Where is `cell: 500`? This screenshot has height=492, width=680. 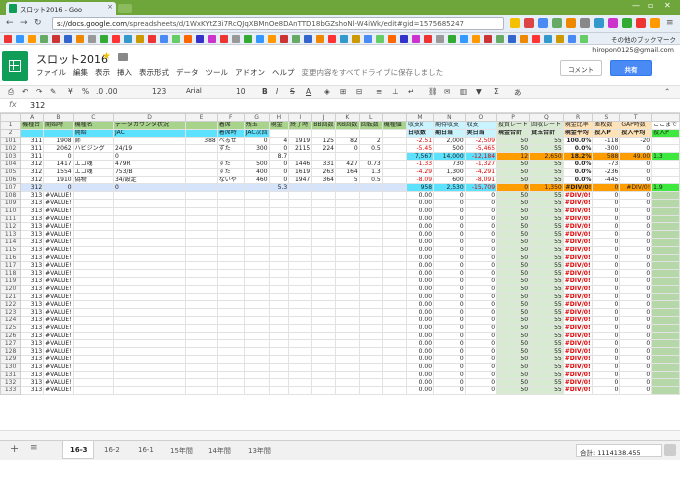 cell: 500 is located at coordinates (449, 149).